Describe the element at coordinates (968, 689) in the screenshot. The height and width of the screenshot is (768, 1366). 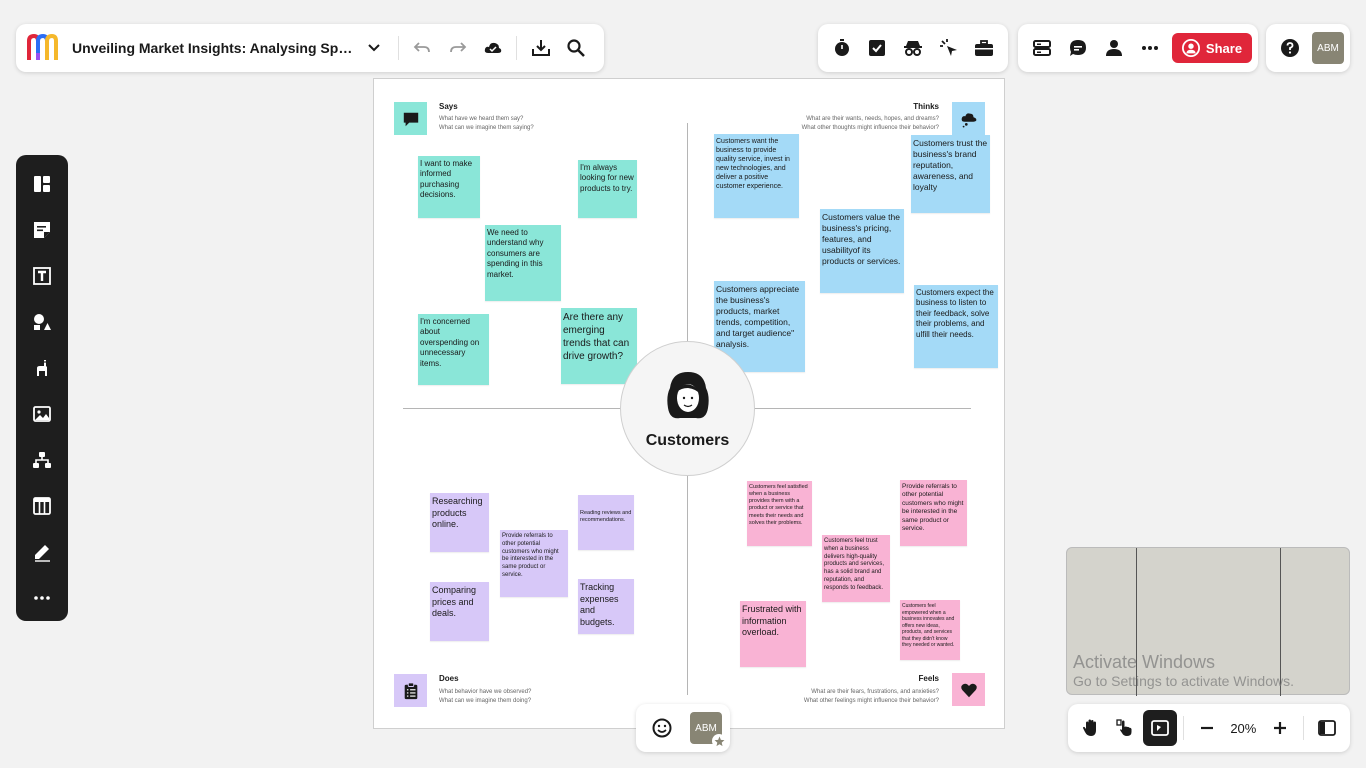
I see `heart-icon` at that location.